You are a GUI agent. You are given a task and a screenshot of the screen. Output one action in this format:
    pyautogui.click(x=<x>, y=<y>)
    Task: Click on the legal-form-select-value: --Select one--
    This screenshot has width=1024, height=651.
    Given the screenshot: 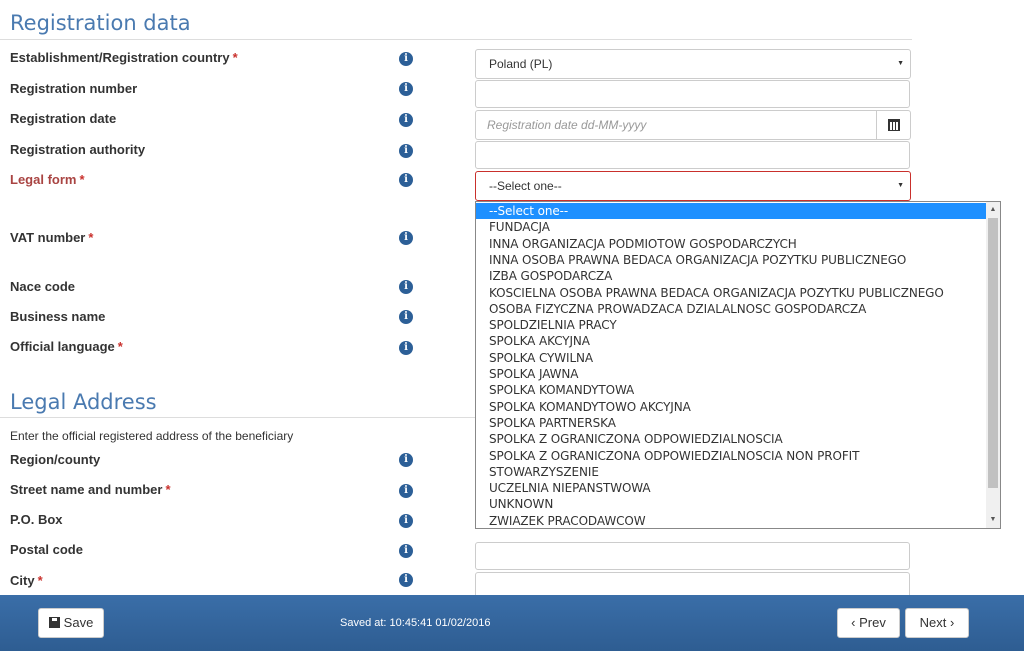 What is the action you would take?
    pyautogui.click(x=525, y=186)
    